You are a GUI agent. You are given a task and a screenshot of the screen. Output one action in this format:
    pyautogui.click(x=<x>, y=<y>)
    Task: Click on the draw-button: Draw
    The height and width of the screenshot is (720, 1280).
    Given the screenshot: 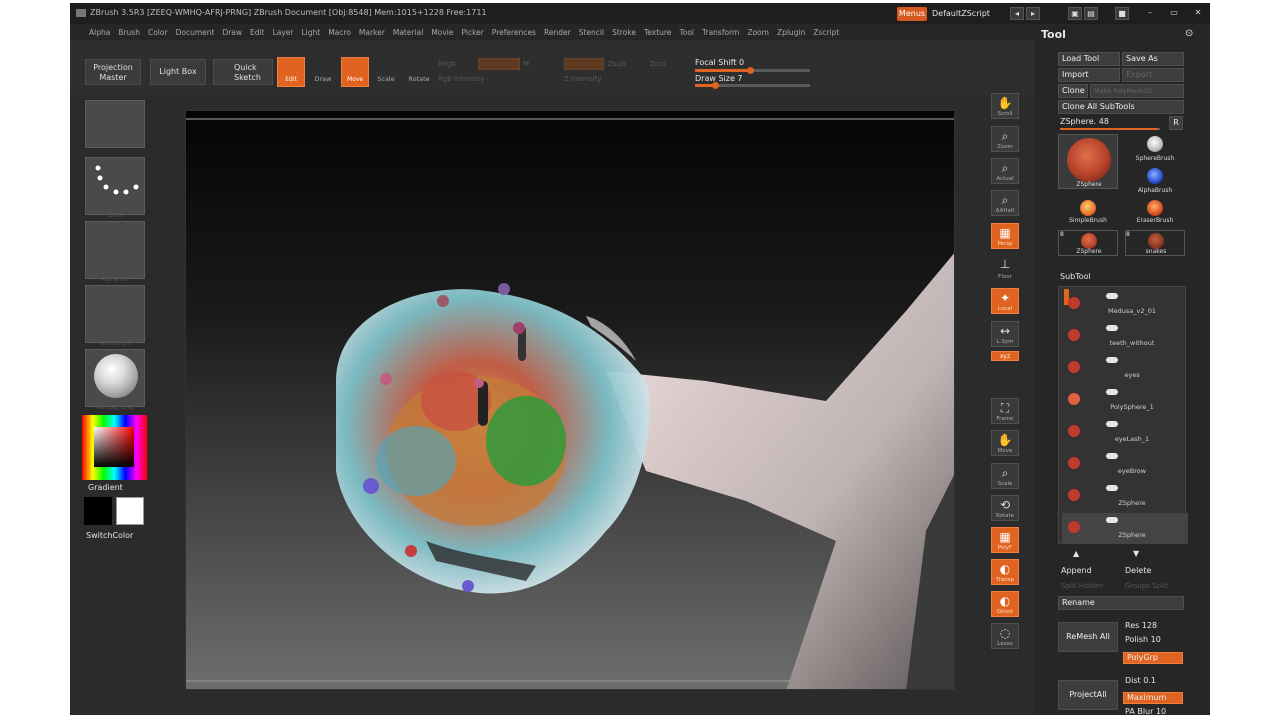 What is the action you would take?
    pyautogui.click(x=323, y=73)
    